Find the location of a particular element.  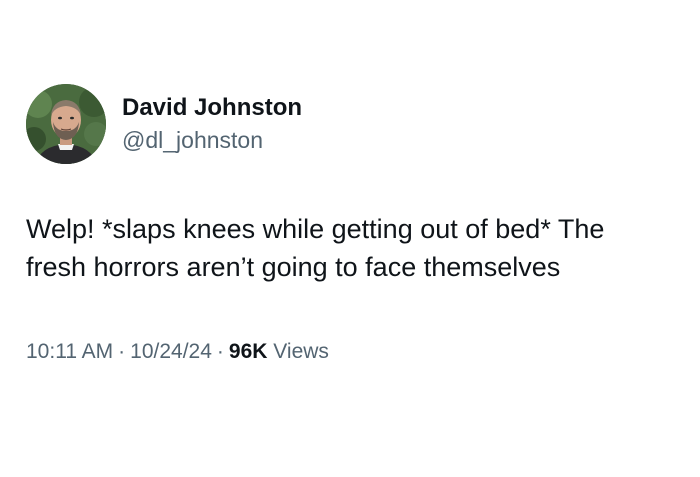

author-handle: @dl_johnston is located at coordinates (212, 140).